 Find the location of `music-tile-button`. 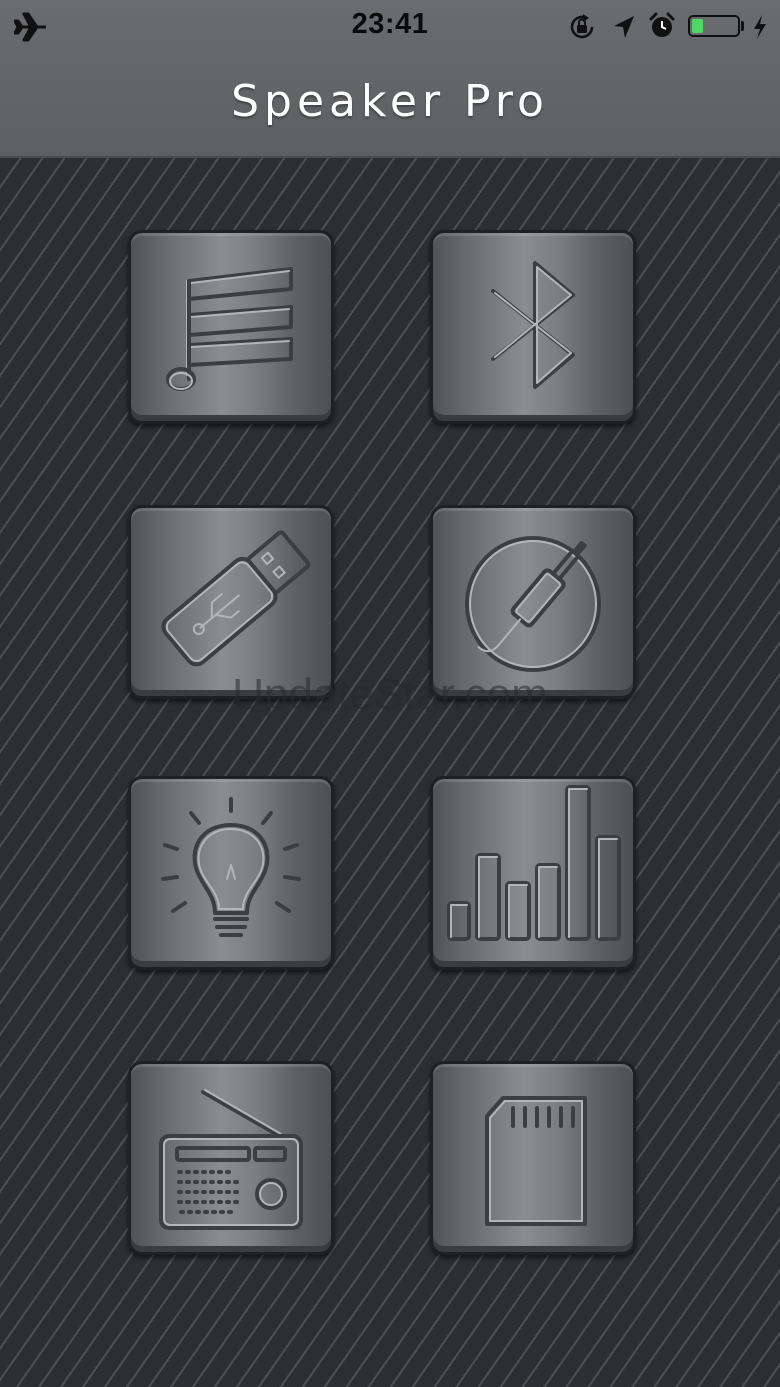

music-tile-button is located at coordinates (231, 327).